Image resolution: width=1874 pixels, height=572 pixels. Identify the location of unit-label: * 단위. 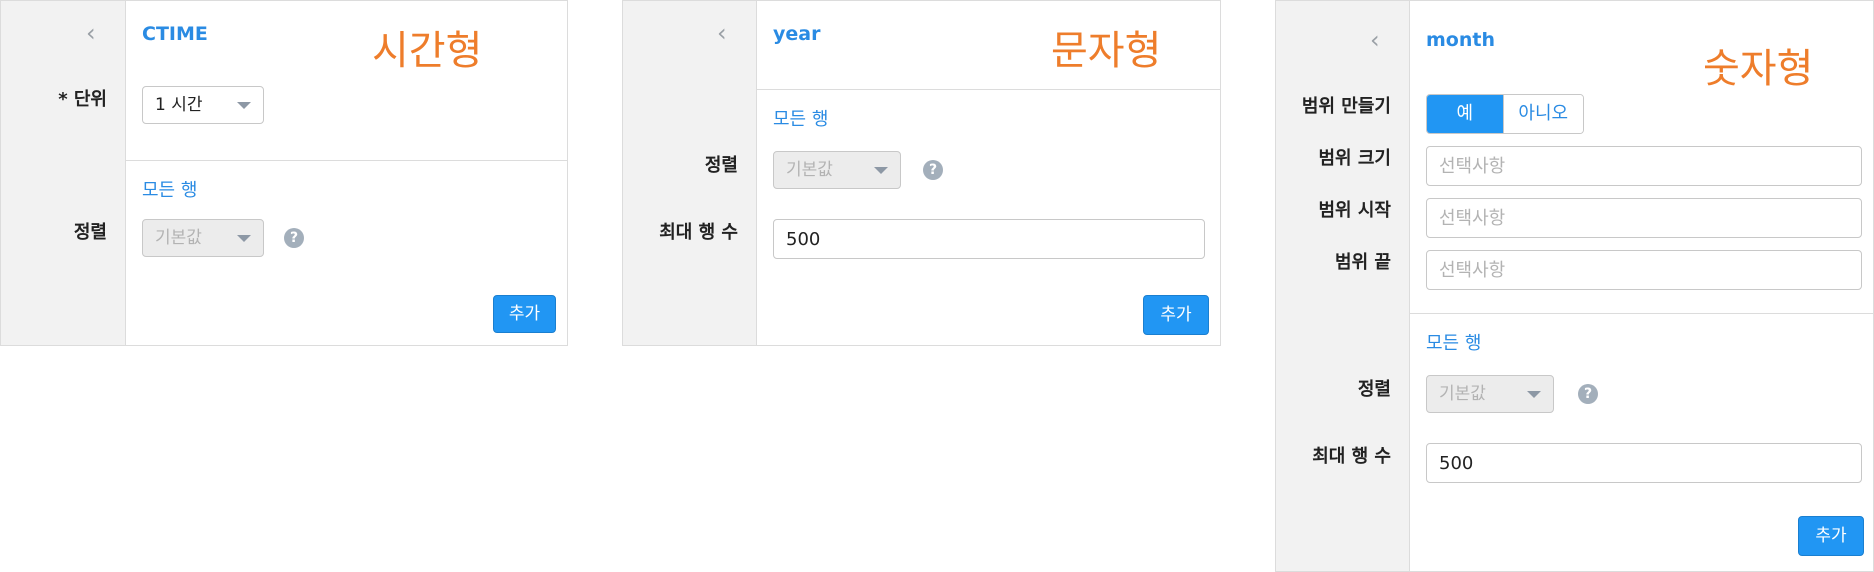
(82, 99).